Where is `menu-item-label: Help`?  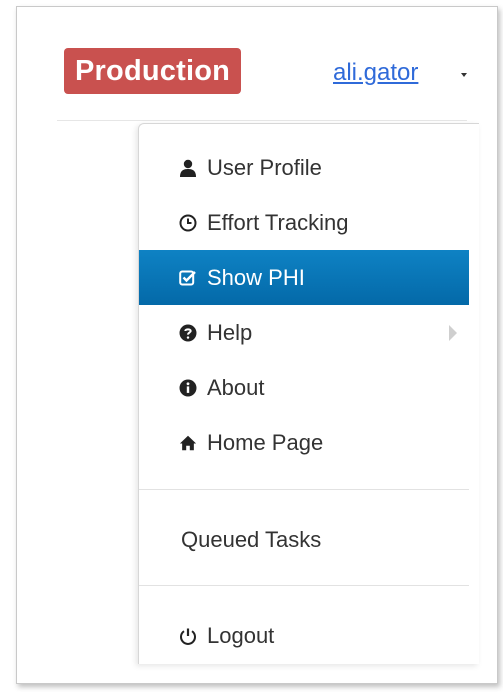
menu-item-label: Help is located at coordinates (230, 332).